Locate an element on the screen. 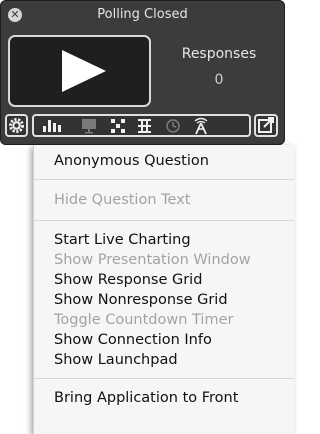 Image resolution: width=320 pixels, height=434 pixels. bar-chart-icon is located at coordinates (52, 126).